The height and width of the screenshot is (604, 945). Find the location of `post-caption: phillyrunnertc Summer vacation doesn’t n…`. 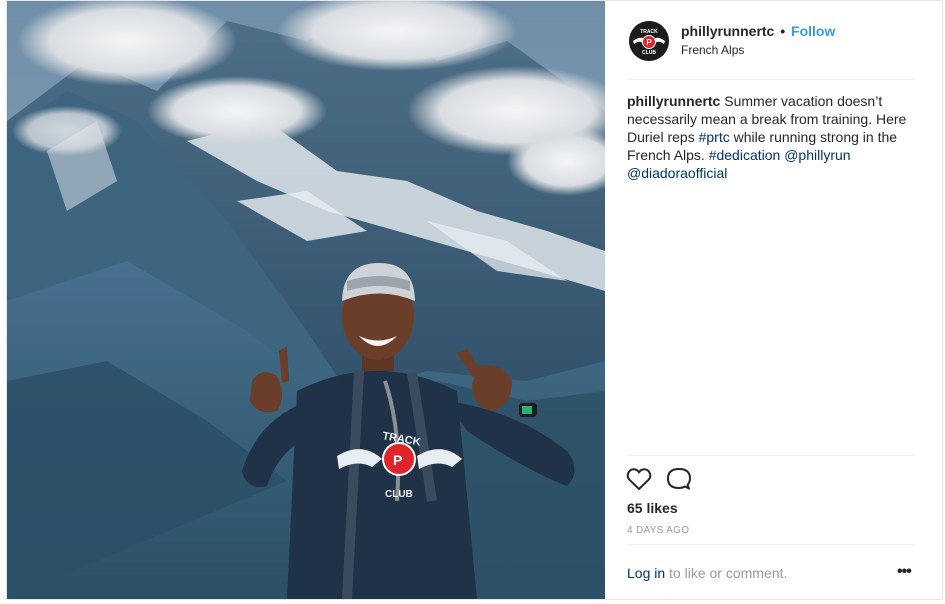

post-caption: phillyrunnertc Summer vacation doesn’t n… is located at coordinates (772, 137).